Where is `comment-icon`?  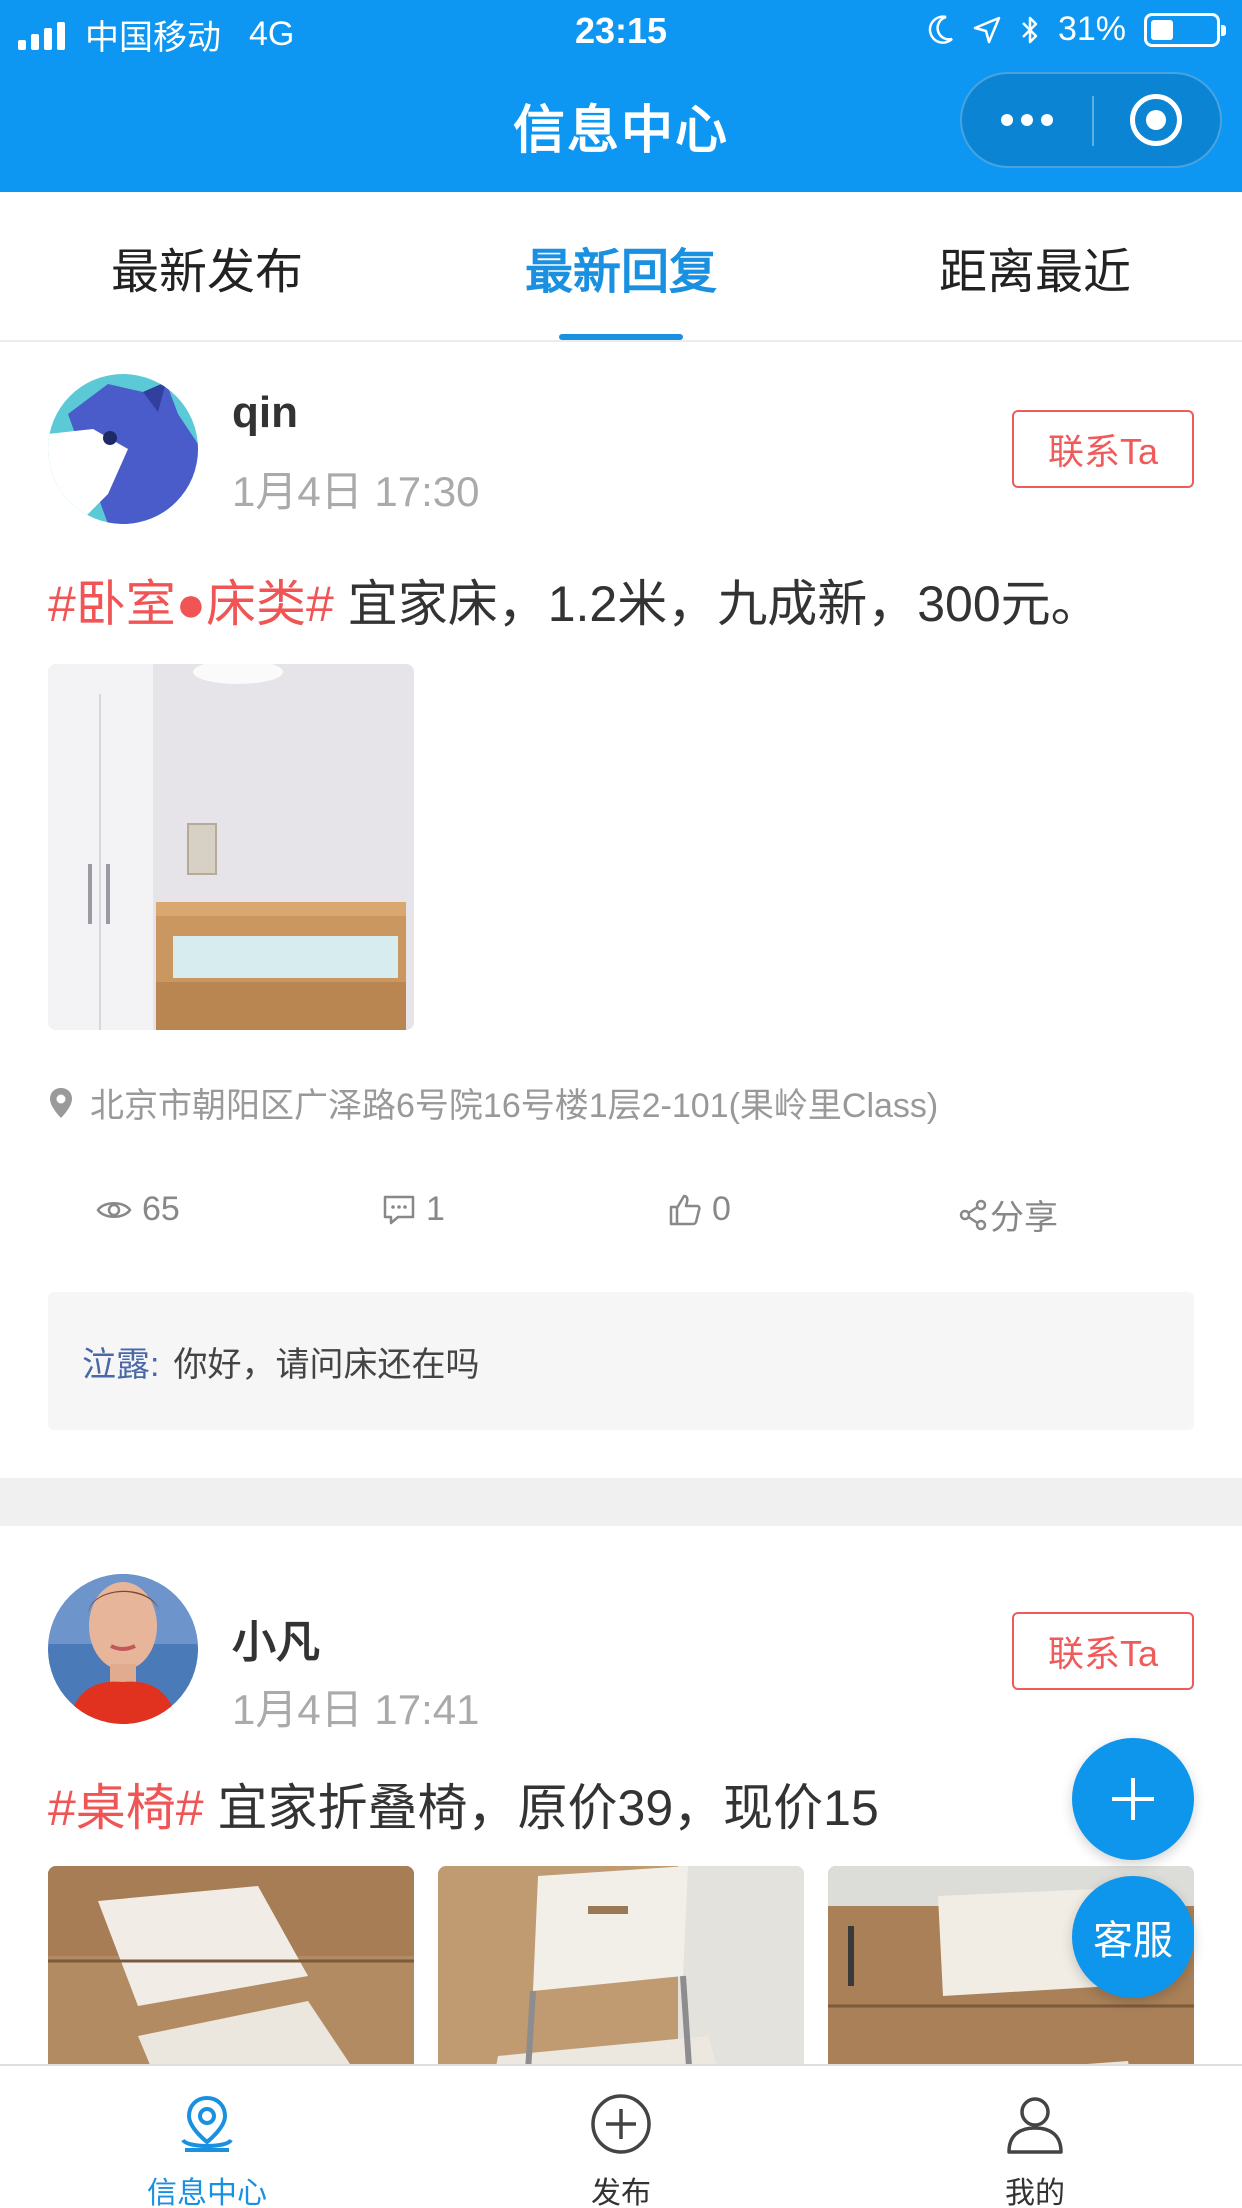
comment-icon is located at coordinates (399, 1209).